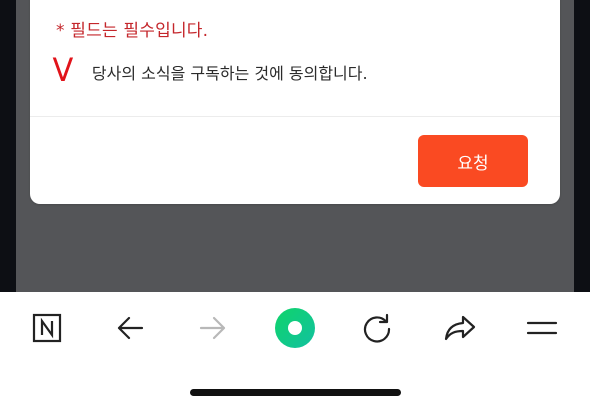 The height and width of the screenshot is (407, 590). I want to click on request-button: 요청, so click(473, 161).